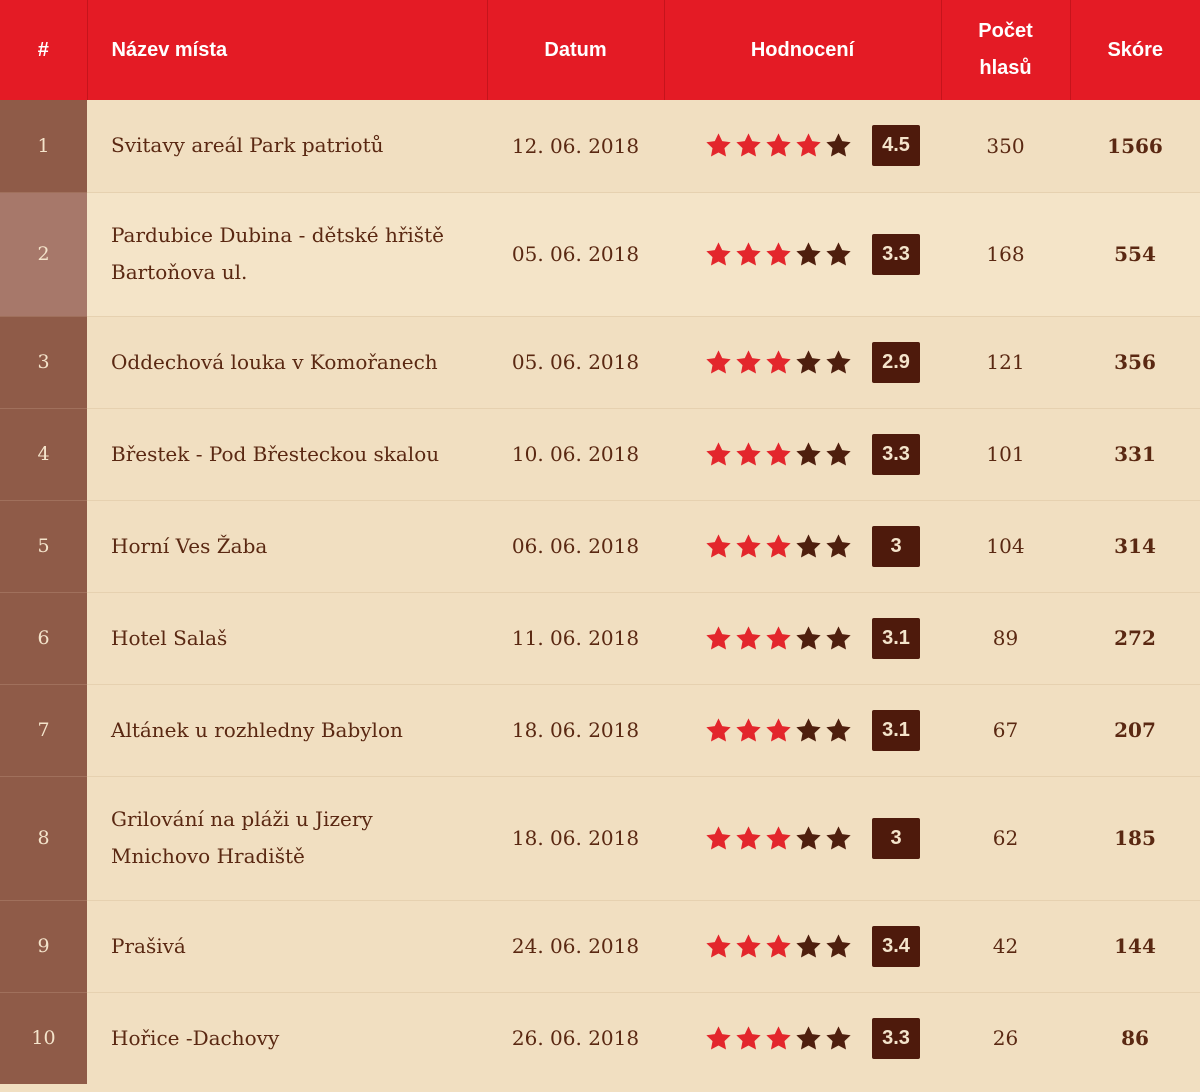 Image resolution: width=1200 pixels, height=1092 pixels. What do you see at coordinates (1135, 730) in the screenshot?
I see `score-cell: 207` at bounding box center [1135, 730].